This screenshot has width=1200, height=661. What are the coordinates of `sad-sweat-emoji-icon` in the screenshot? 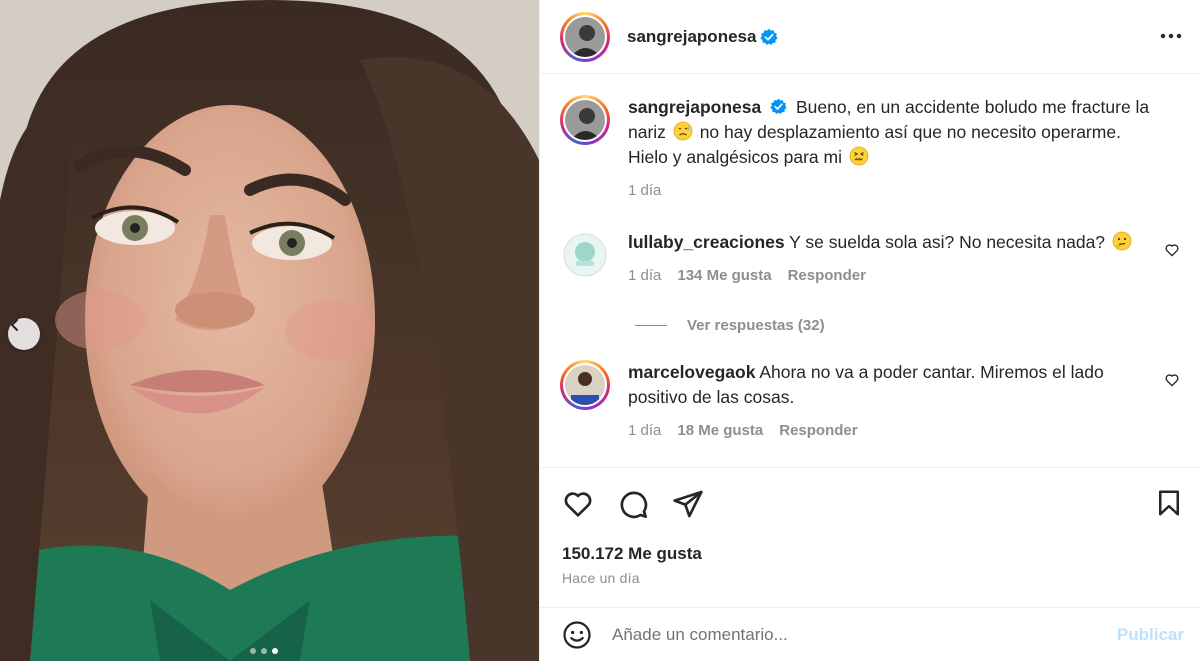 It's located at (683, 131).